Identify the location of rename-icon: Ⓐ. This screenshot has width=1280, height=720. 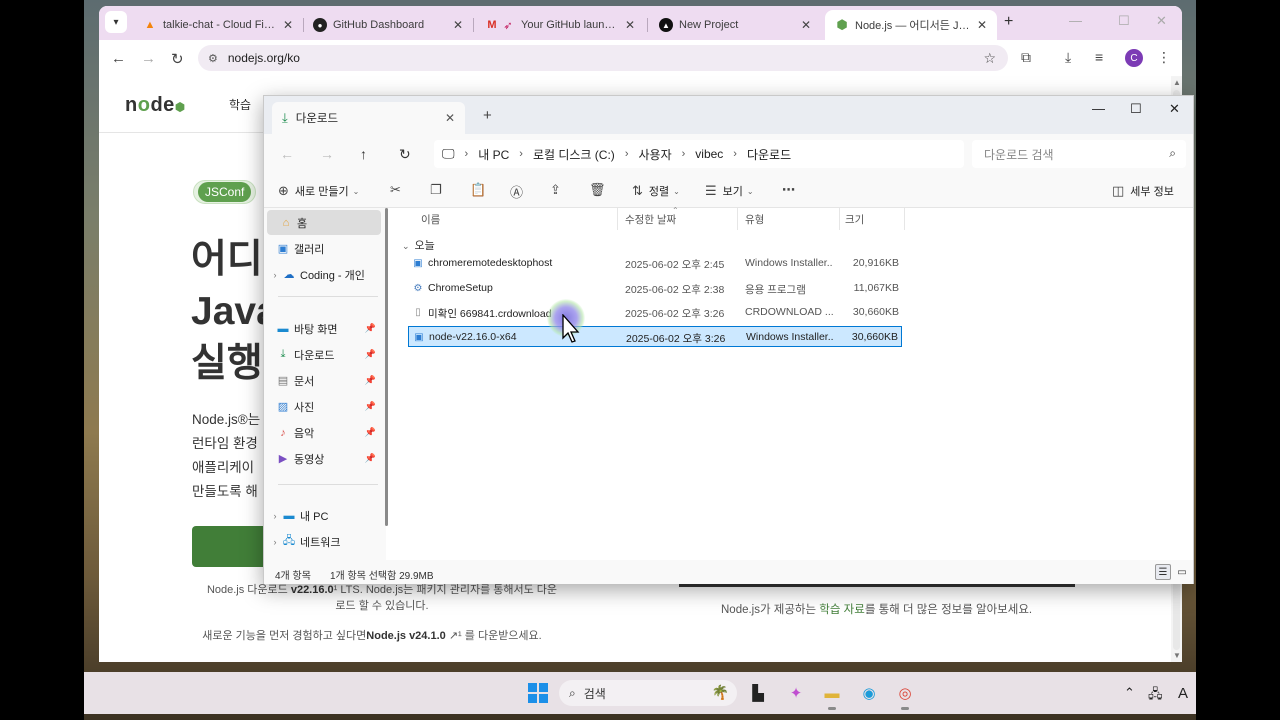
(516, 191).